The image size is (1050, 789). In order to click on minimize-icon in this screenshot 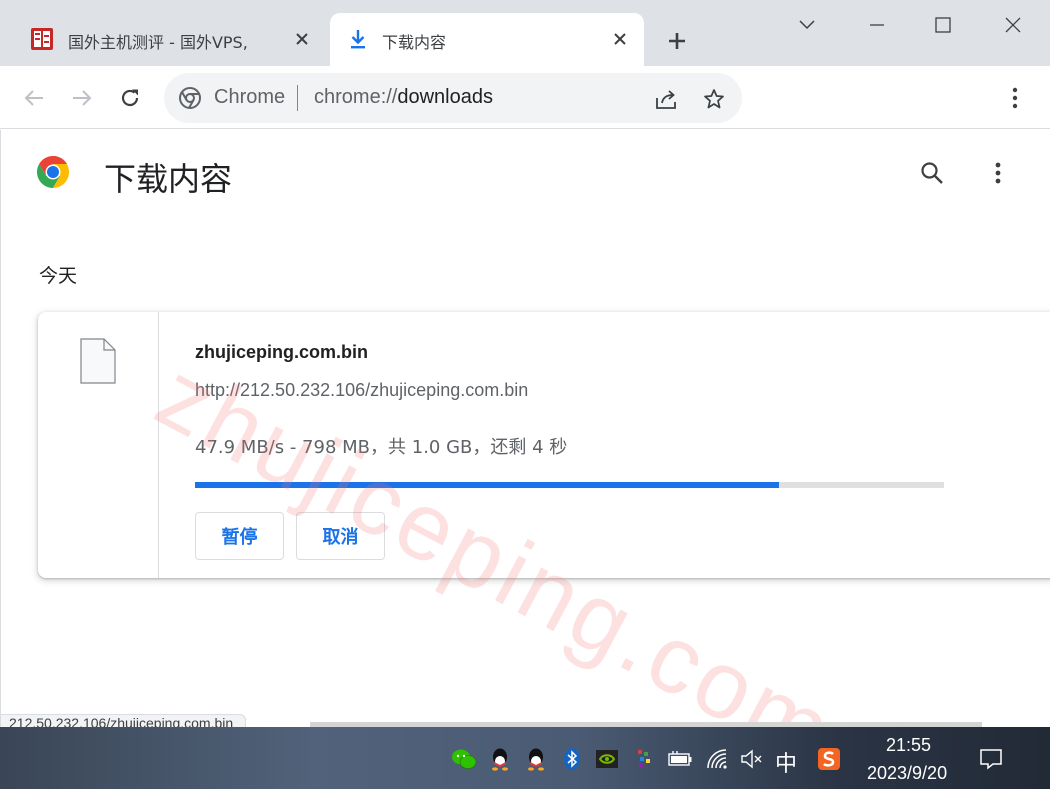, I will do `click(877, 25)`.